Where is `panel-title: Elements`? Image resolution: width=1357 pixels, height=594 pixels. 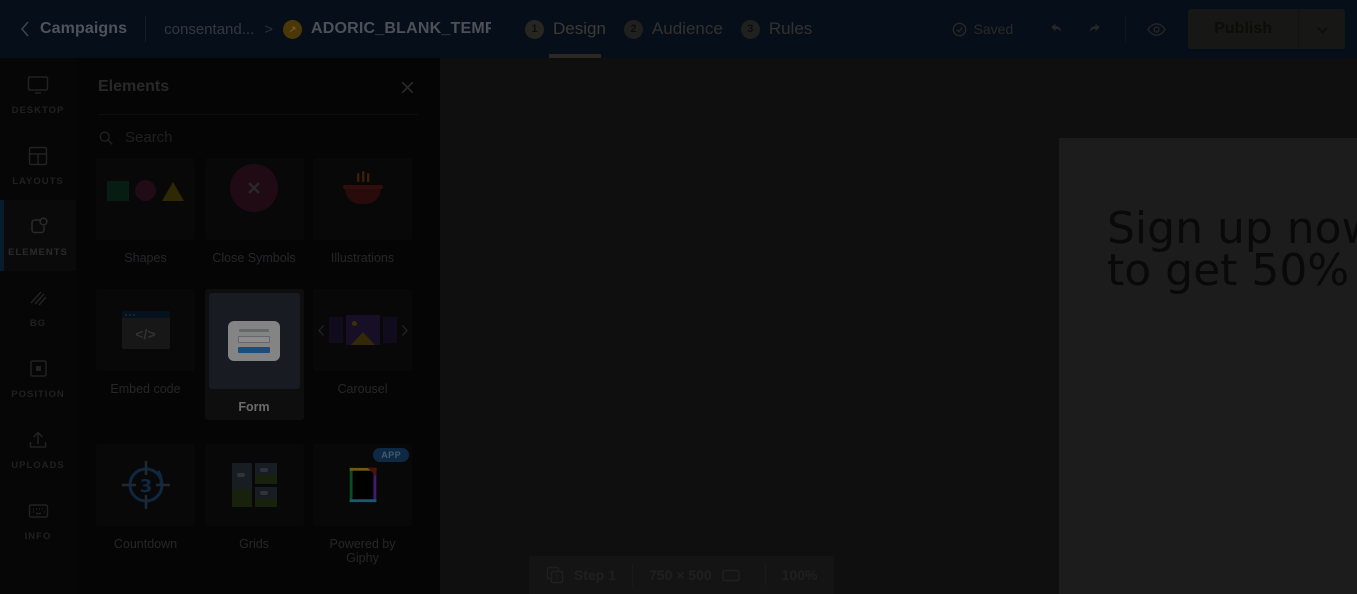
panel-title: Elements is located at coordinates (134, 86).